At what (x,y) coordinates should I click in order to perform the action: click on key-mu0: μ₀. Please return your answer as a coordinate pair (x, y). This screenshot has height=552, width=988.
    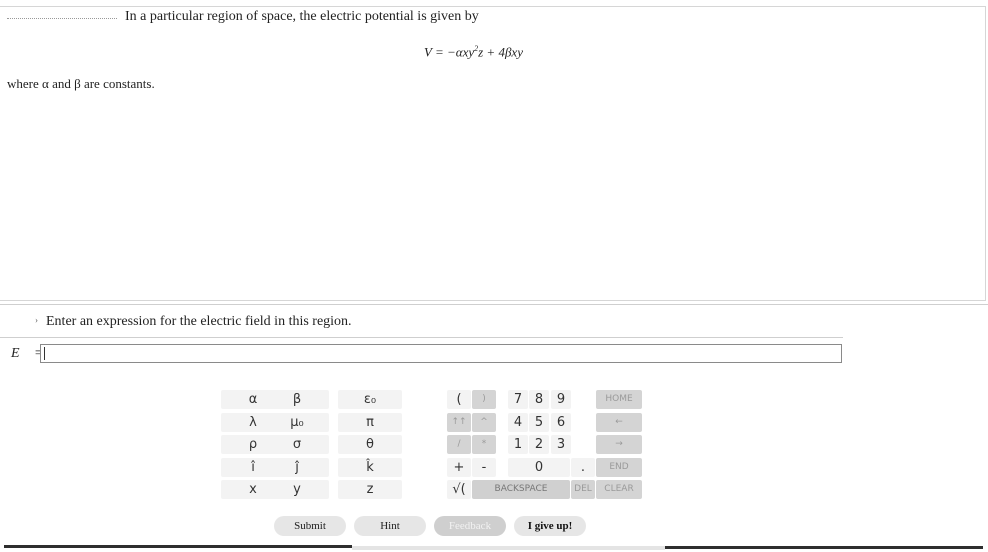
    Looking at the image, I should click on (297, 422).